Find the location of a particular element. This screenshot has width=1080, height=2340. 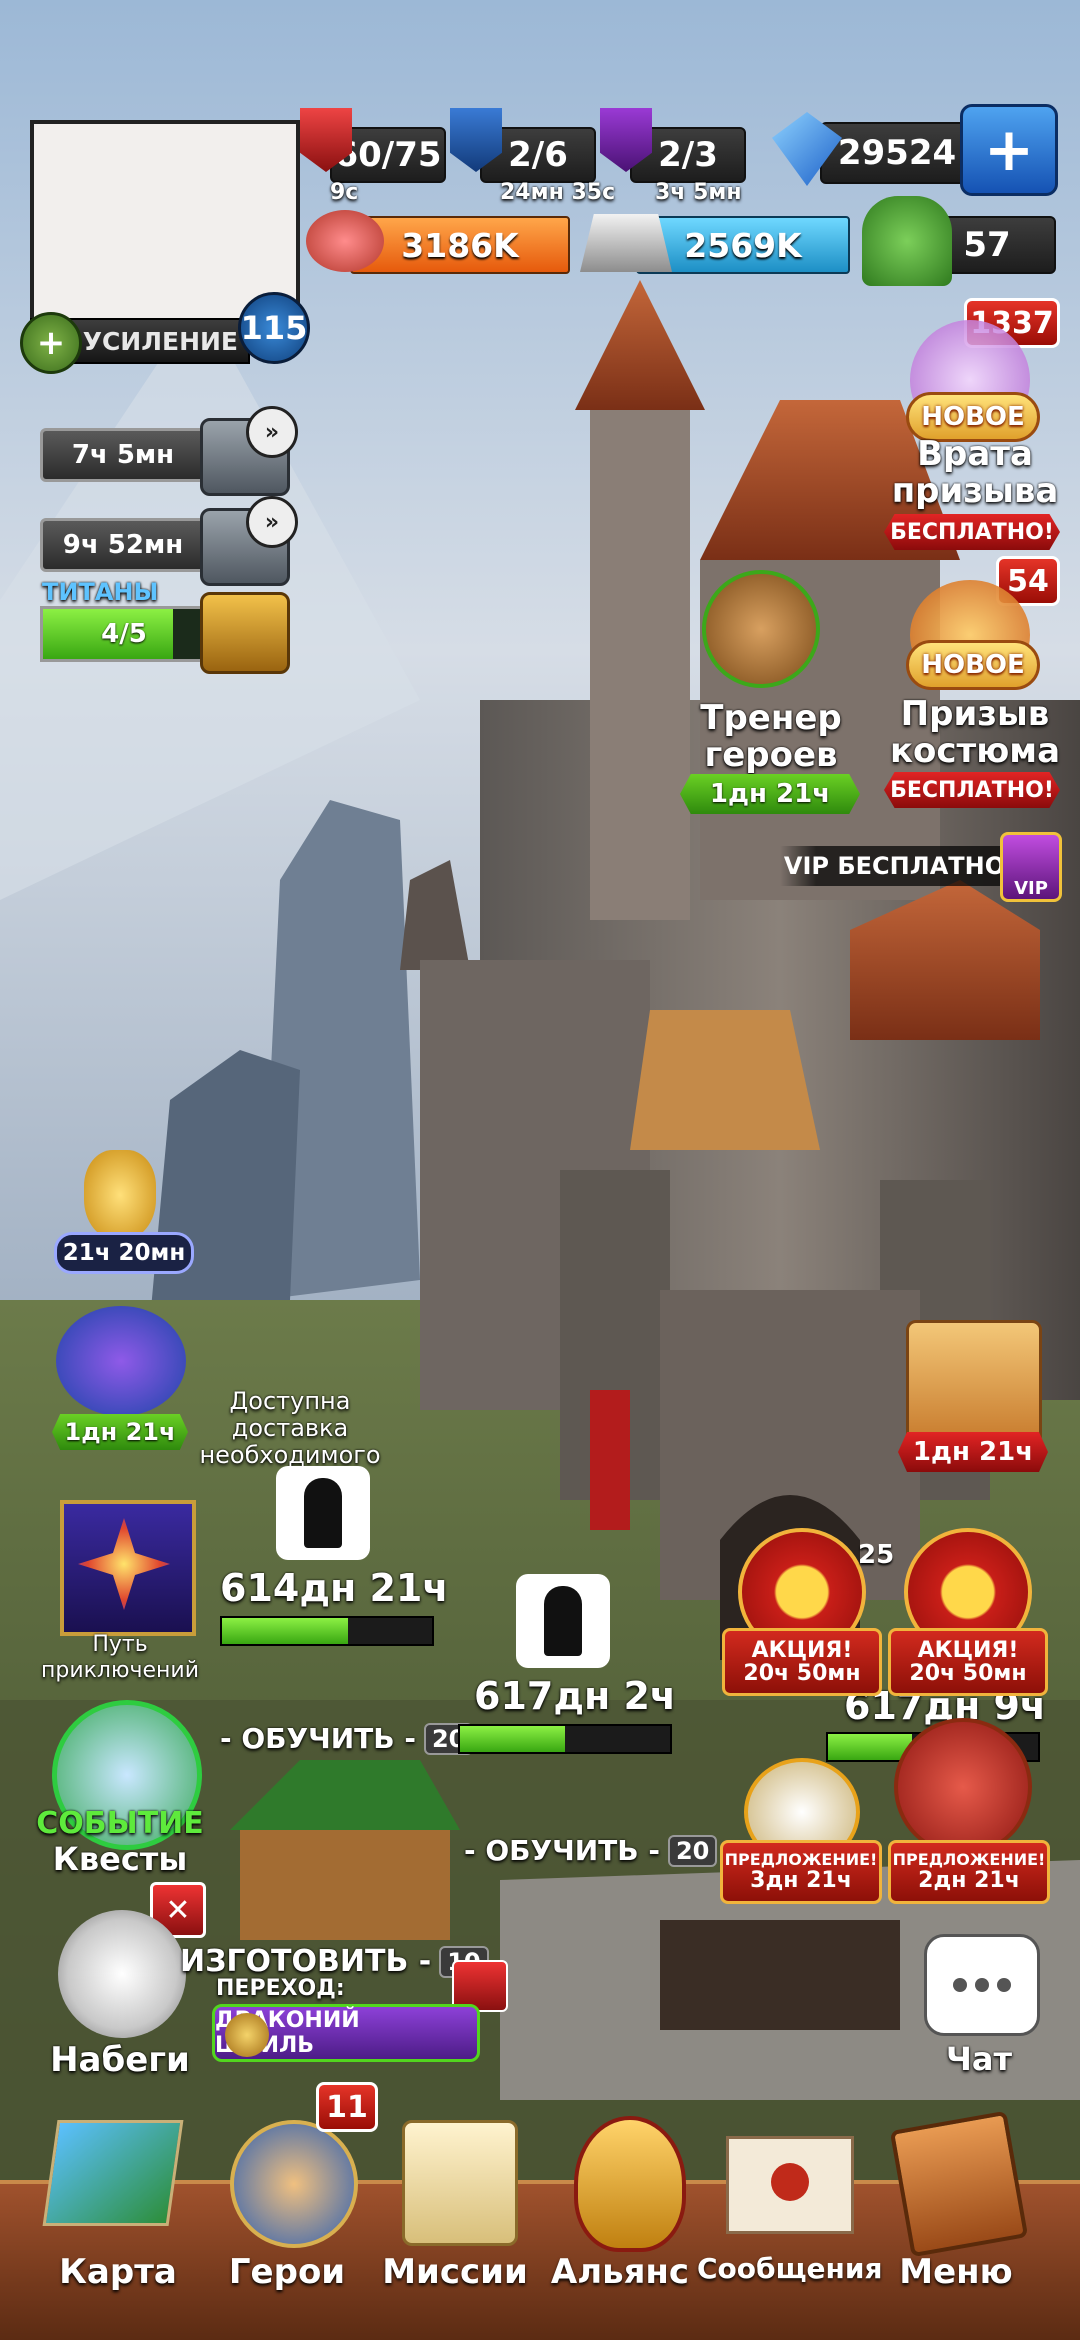

nav-map-label: Карта is located at coordinates (118, 2272).